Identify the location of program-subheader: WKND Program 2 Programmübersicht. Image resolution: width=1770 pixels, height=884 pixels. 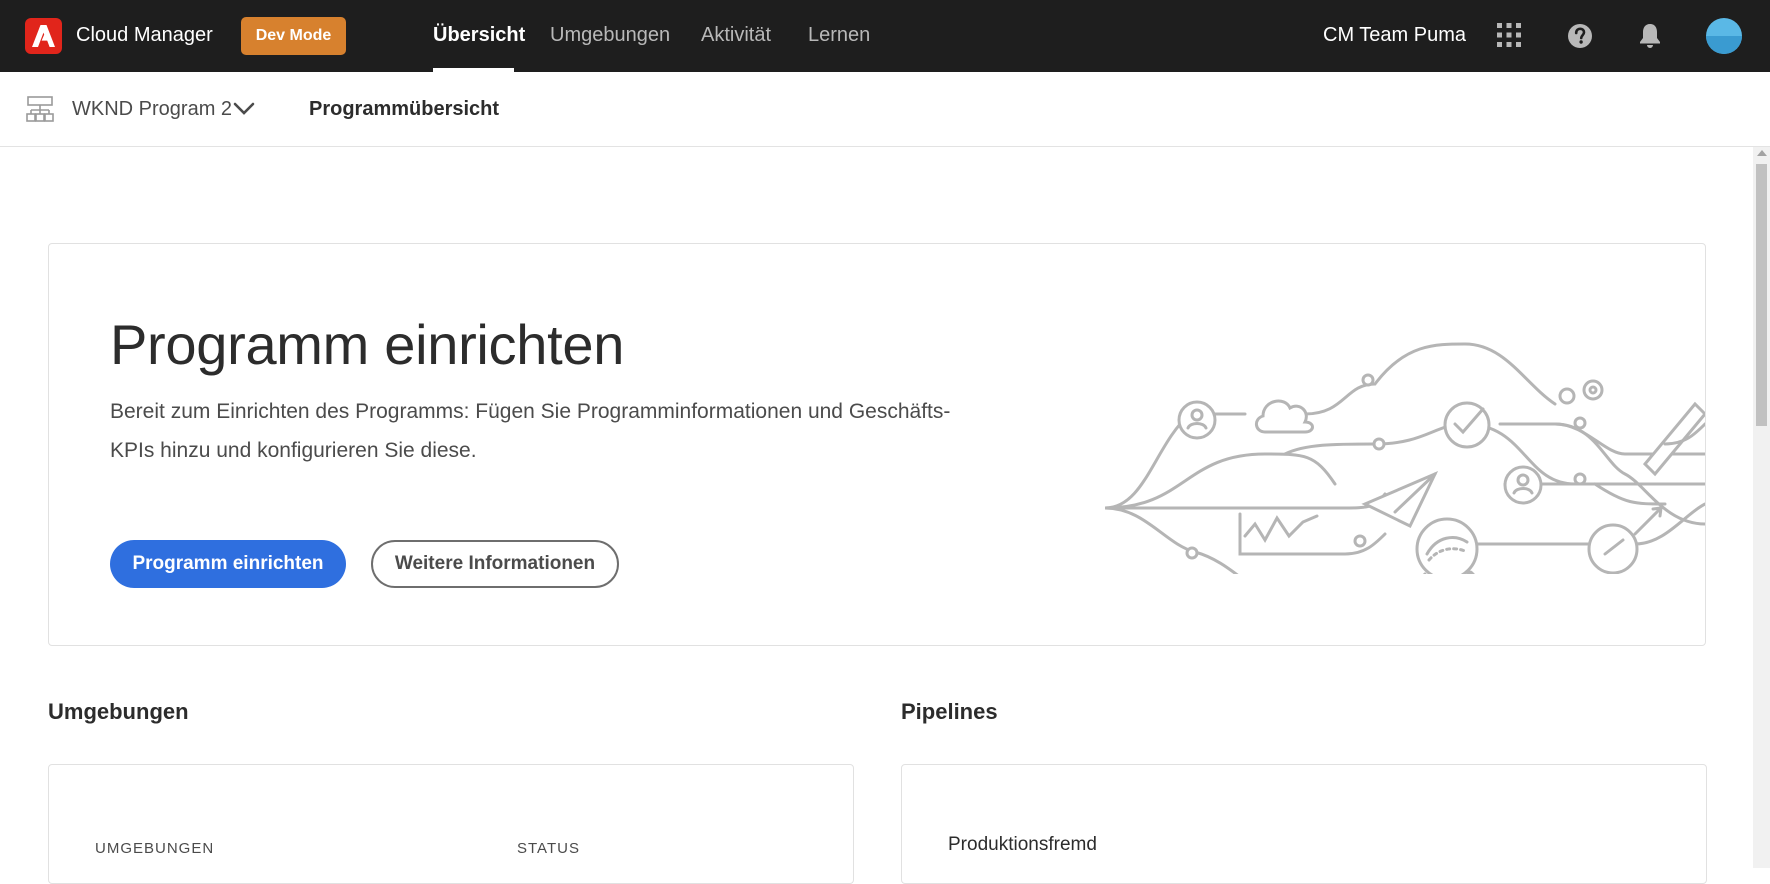
(885, 109).